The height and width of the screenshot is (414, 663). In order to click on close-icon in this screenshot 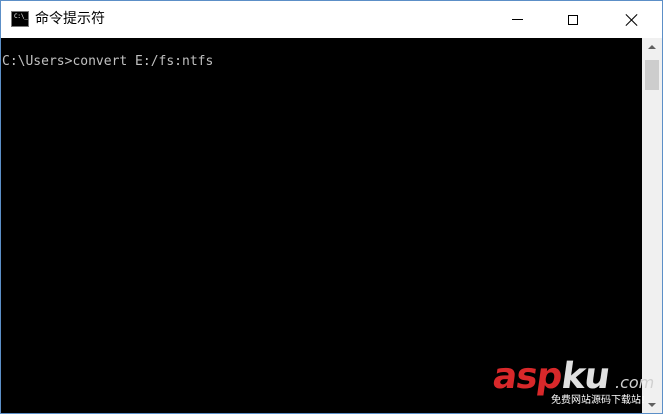, I will do `click(632, 20)`.